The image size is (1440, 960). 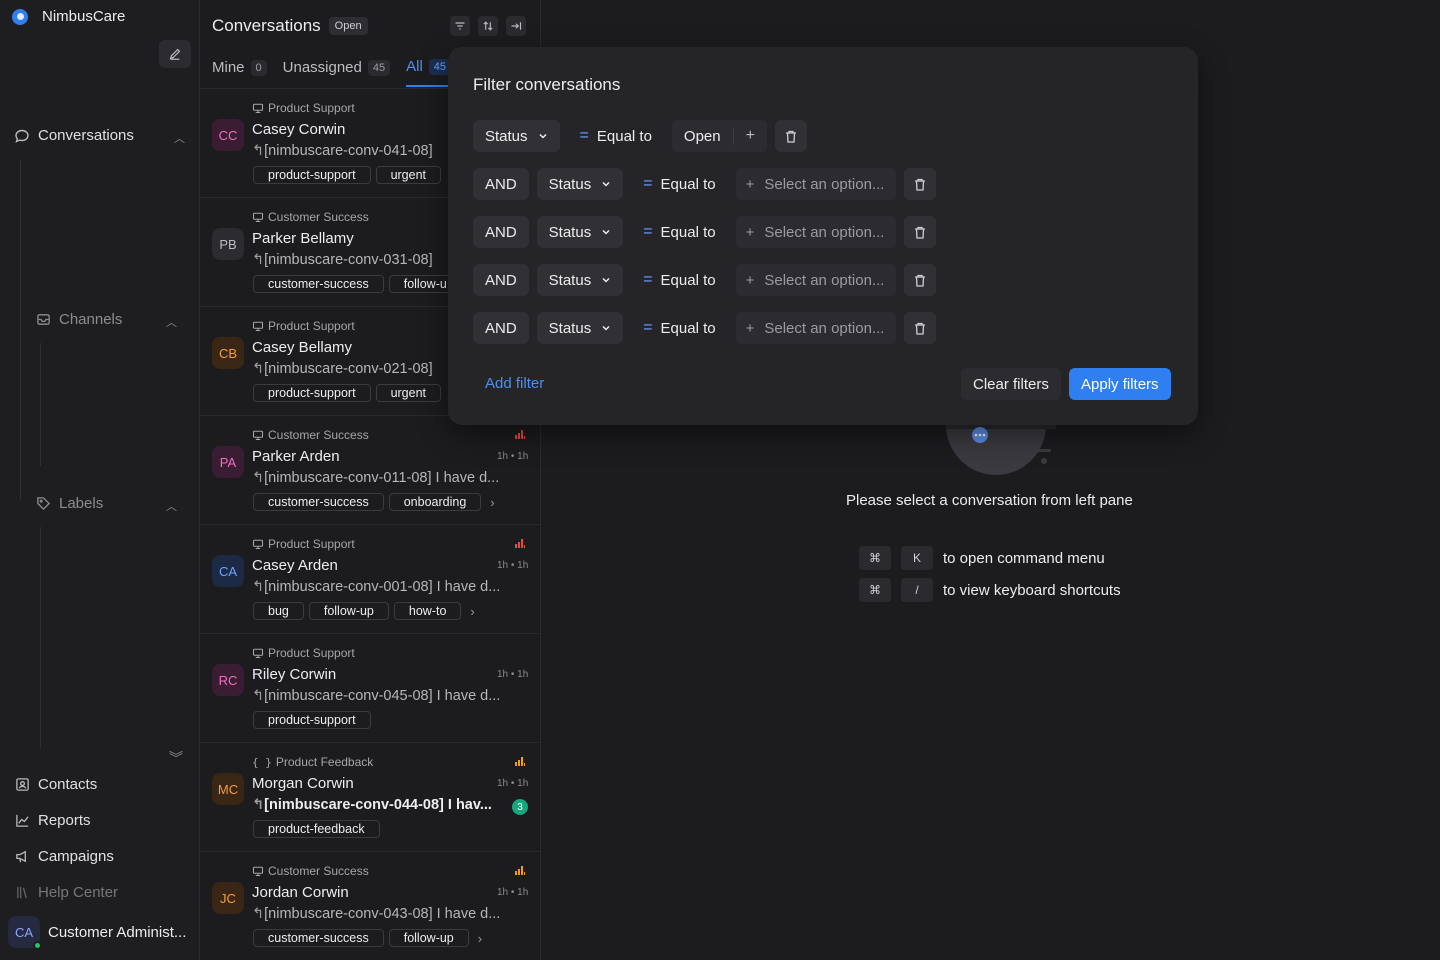 What do you see at coordinates (228, 680) in the screenshot?
I see `avatar-initials: RC` at bounding box center [228, 680].